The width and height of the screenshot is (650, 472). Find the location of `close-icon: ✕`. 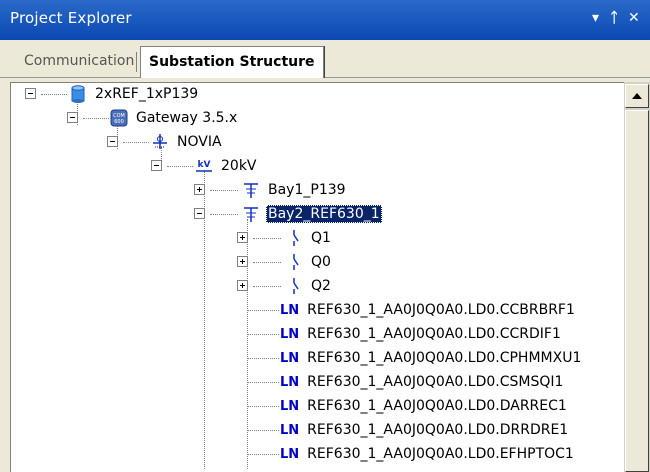

close-icon: ✕ is located at coordinates (634, 18).